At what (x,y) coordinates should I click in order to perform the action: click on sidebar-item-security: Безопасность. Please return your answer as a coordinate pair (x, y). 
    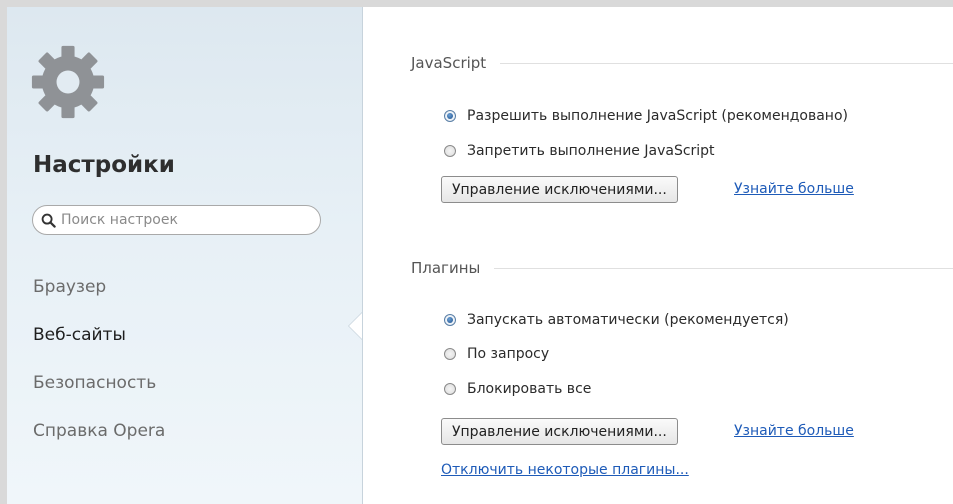
    Looking at the image, I should click on (99, 389).